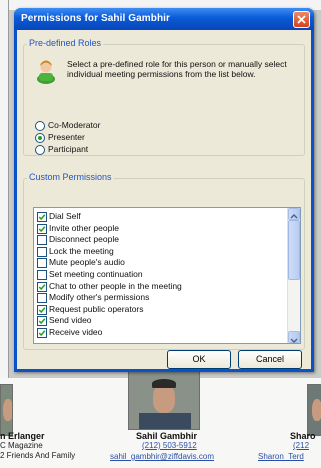 The height and width of the screenshot is (468, 321). I want to click on permission-label: Disconnect people, so click(84, 239).